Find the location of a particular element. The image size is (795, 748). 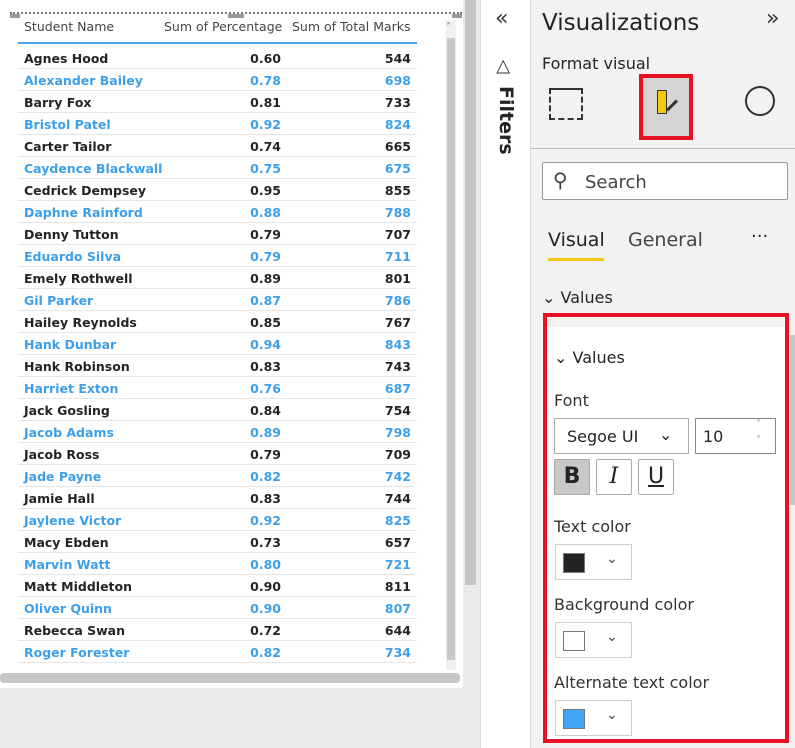

table-row: Oliver Quinn 0.90 807 is located at coordinates (217, 608).